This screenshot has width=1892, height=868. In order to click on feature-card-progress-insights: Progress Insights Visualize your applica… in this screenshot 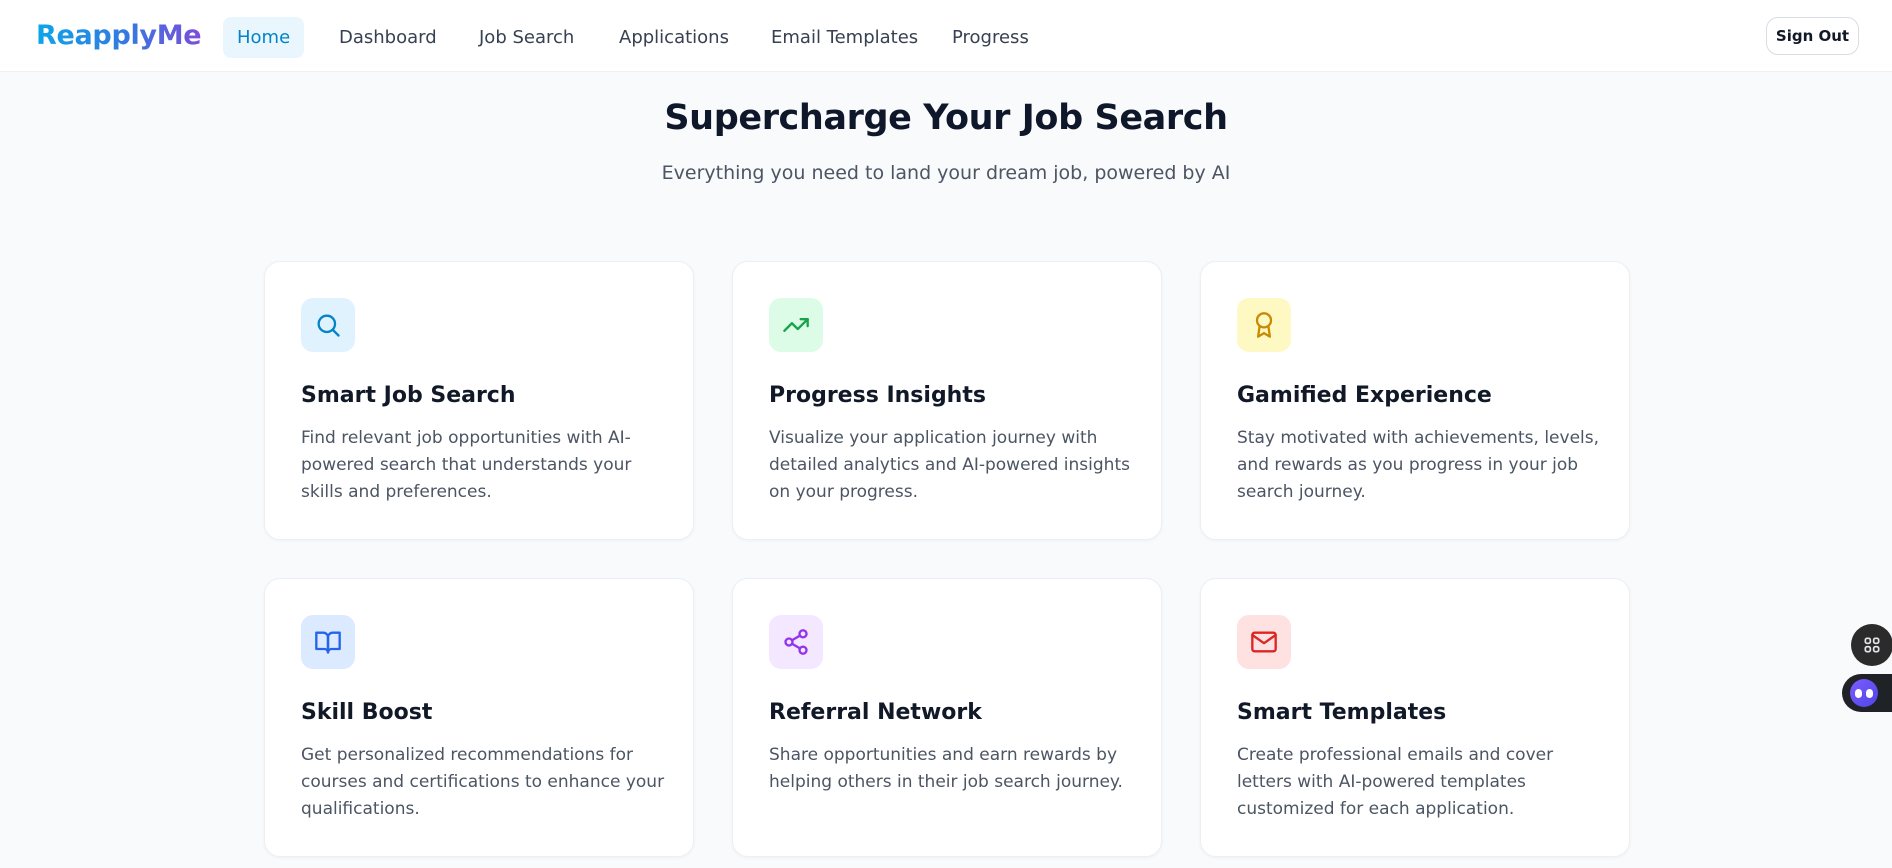, I will do `click(947, 400)`.